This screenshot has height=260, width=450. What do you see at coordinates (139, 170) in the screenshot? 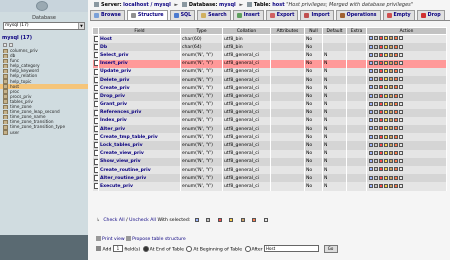
I see `field-cell: Create_routine_priv` at bounding box center [139, 170].